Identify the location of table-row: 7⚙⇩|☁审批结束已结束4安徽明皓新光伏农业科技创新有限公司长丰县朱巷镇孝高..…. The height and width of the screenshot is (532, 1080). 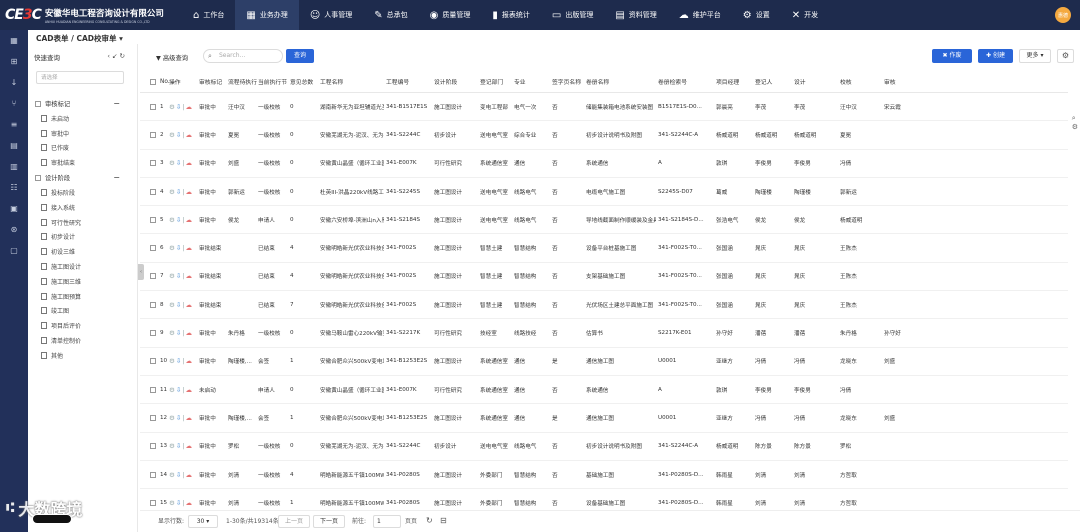
(604, 277).